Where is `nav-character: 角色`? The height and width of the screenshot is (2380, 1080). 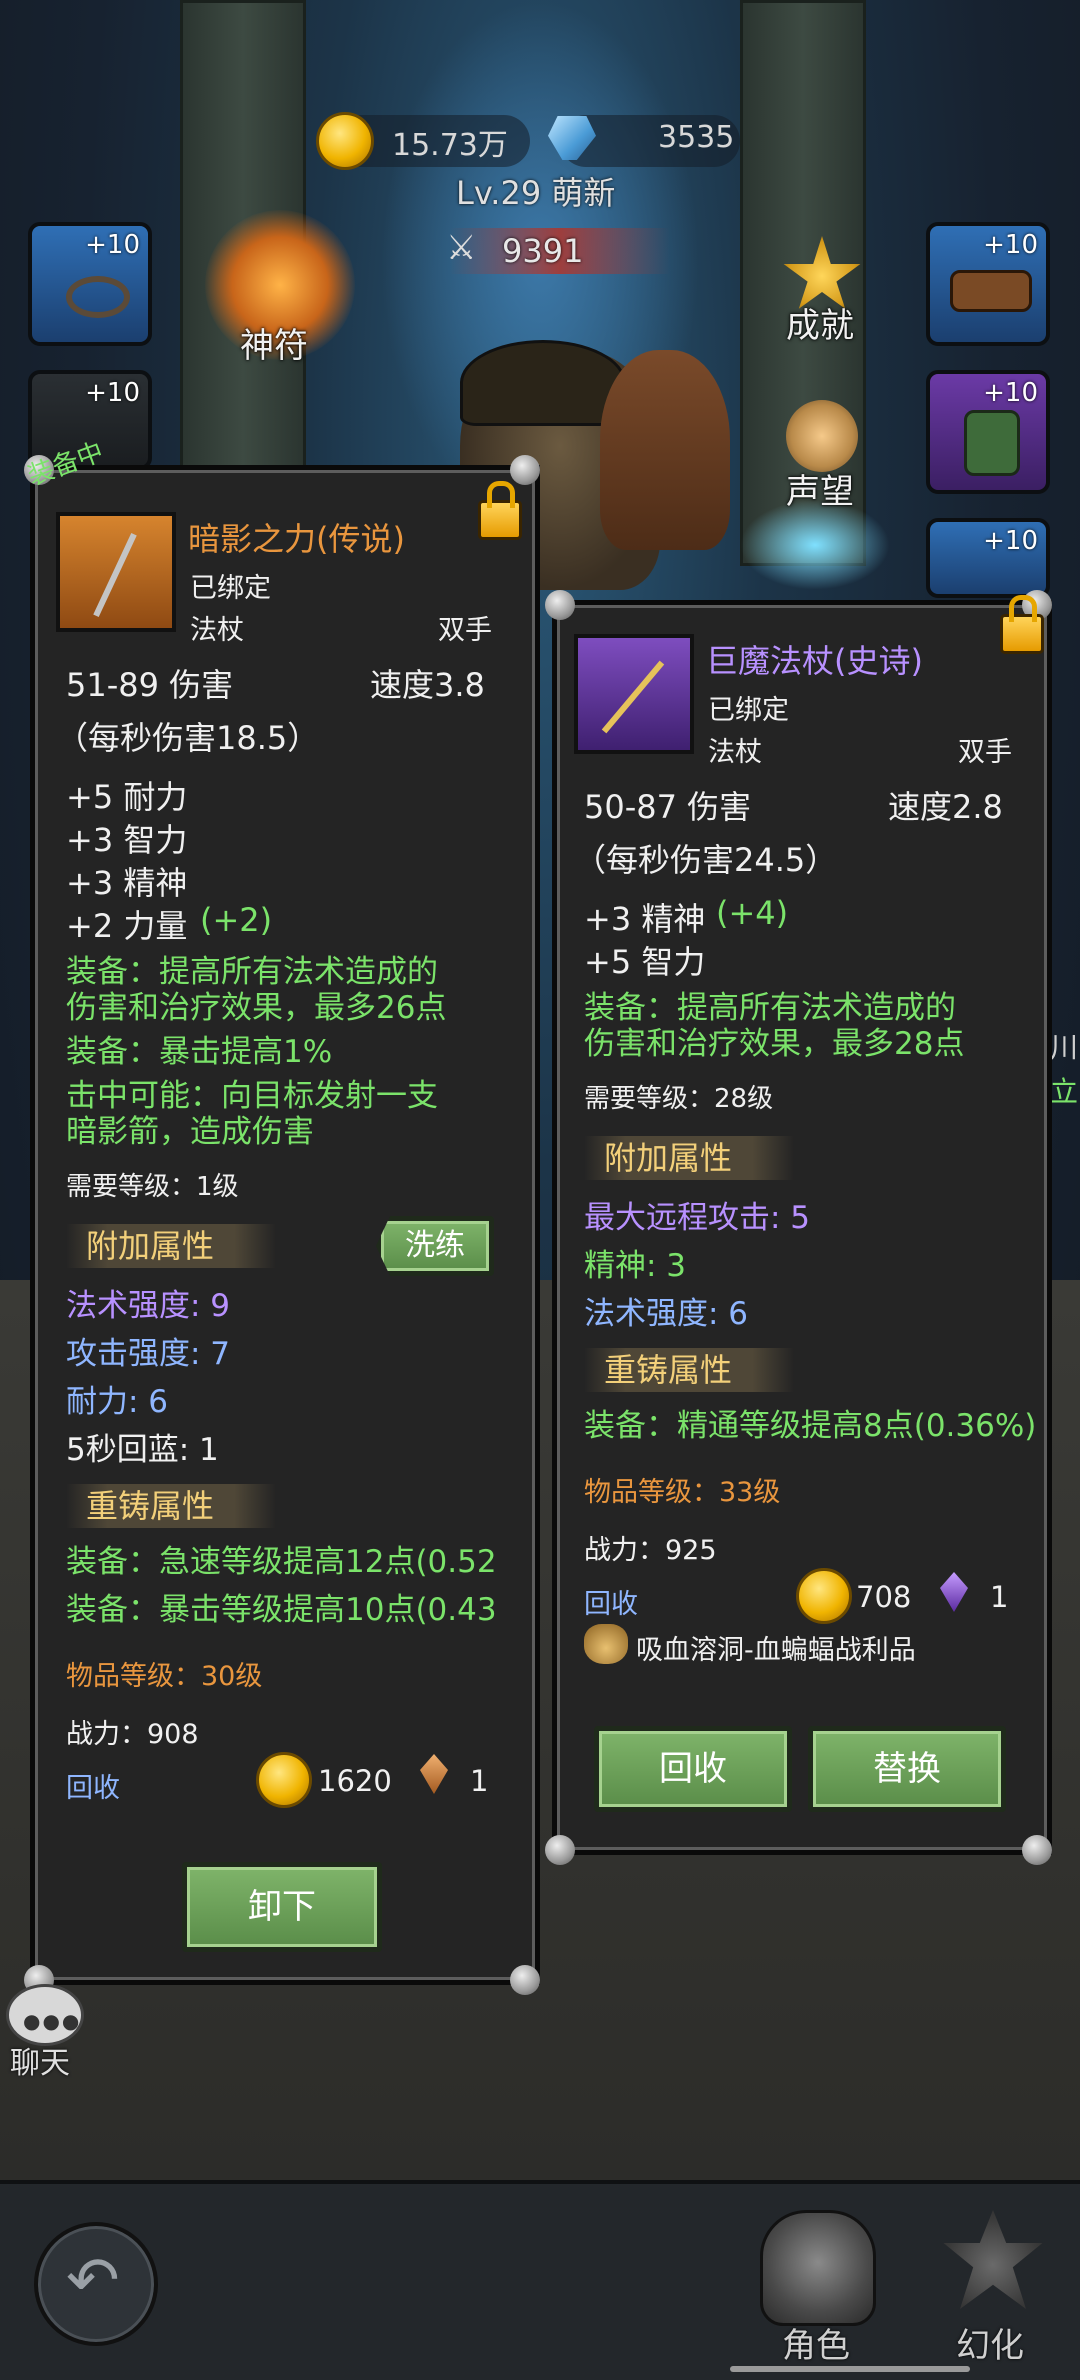 nav-character: 角色 is located at coordinates (816, 2342).